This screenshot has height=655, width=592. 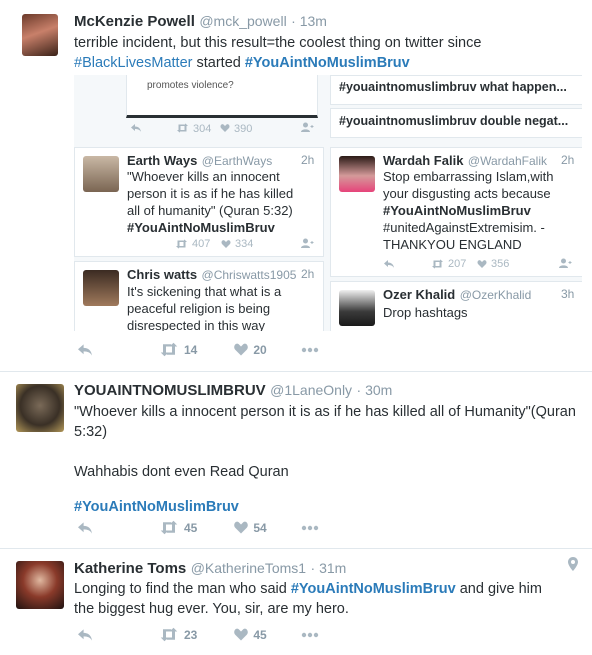 I want to click on author-handle: @mck_powell, so click(x=242, y=21).